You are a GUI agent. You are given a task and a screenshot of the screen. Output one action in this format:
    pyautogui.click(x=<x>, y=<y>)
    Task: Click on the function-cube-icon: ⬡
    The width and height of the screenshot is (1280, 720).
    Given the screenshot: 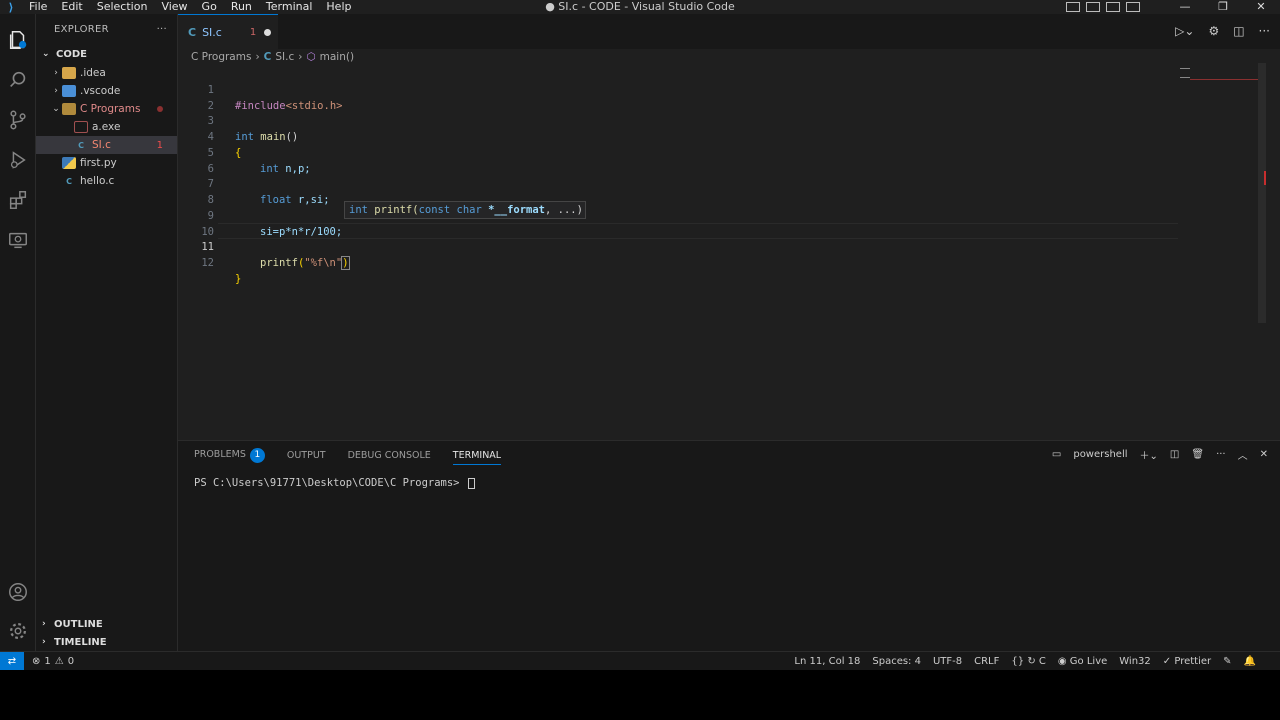 What is the action you would take?
    pyautogui.click(x=311, y=57)
    